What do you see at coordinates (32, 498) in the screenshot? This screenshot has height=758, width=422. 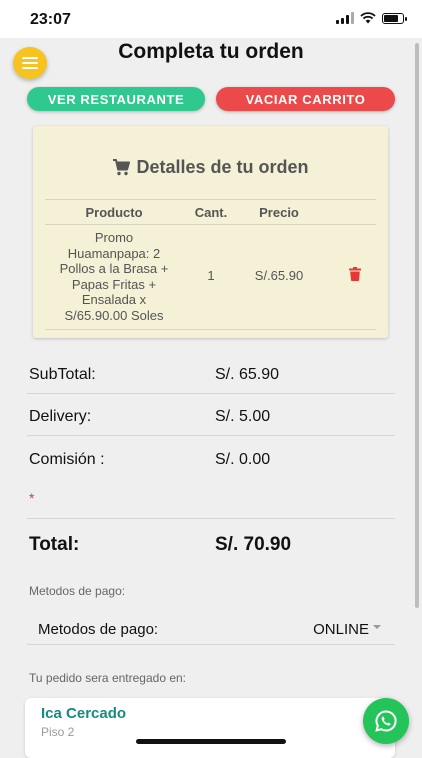 I see `required-mark: *` at bounding box center [32, 498].